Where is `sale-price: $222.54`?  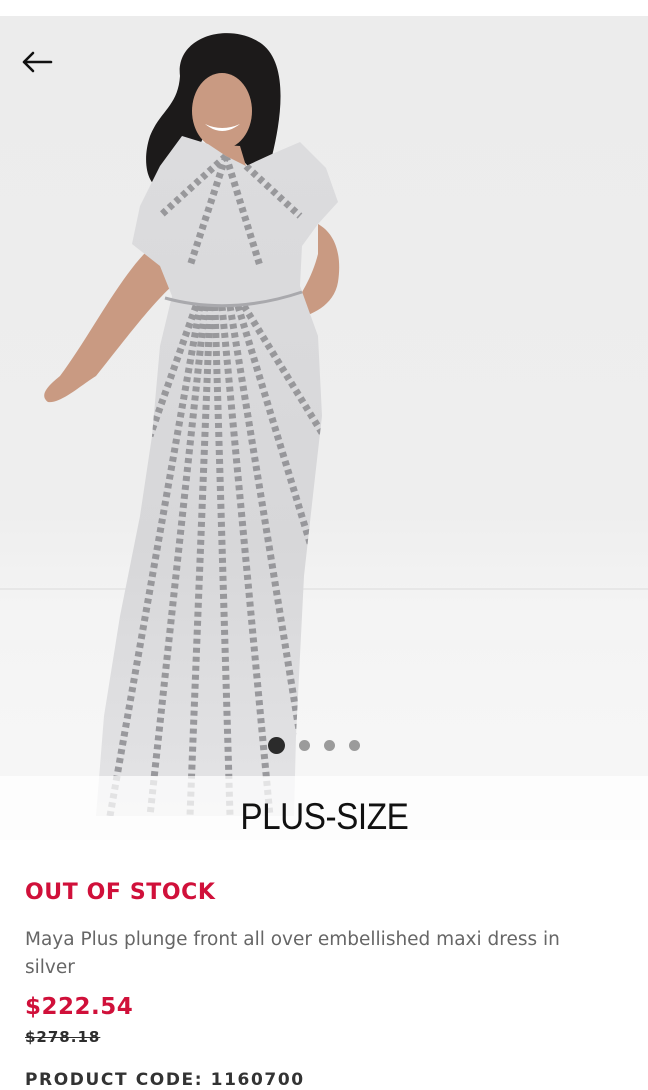
sale-price: $222.54 is located at coordinates (79, 1007).